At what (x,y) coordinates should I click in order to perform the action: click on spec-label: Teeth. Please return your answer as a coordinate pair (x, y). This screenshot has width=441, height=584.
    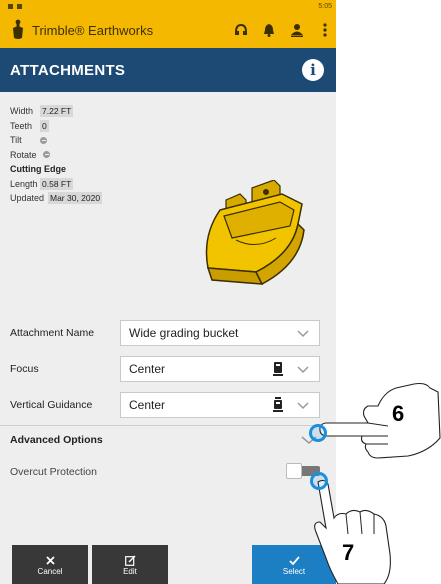
    Looking at the image, I should click on (21, 125).